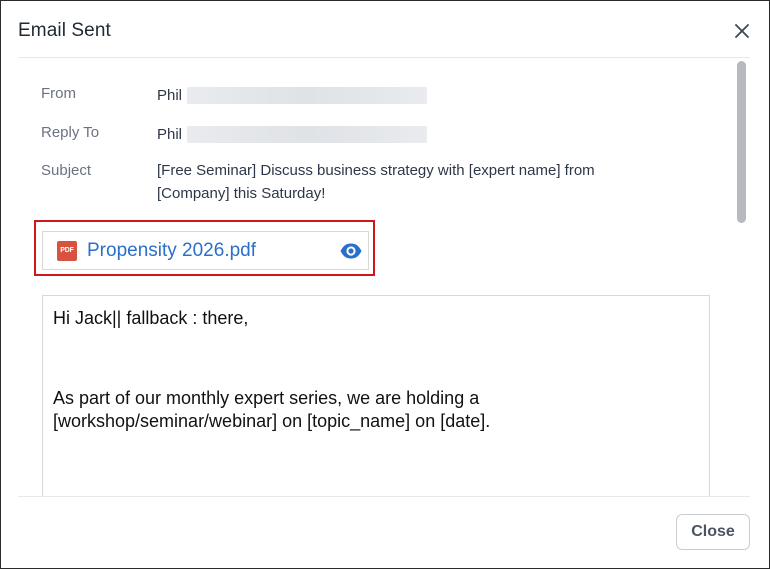  Describe the element at coordinates (151, 318) in the screenshot. I see `email-greeting: Hi Jack|| fallback : there,` at that location.